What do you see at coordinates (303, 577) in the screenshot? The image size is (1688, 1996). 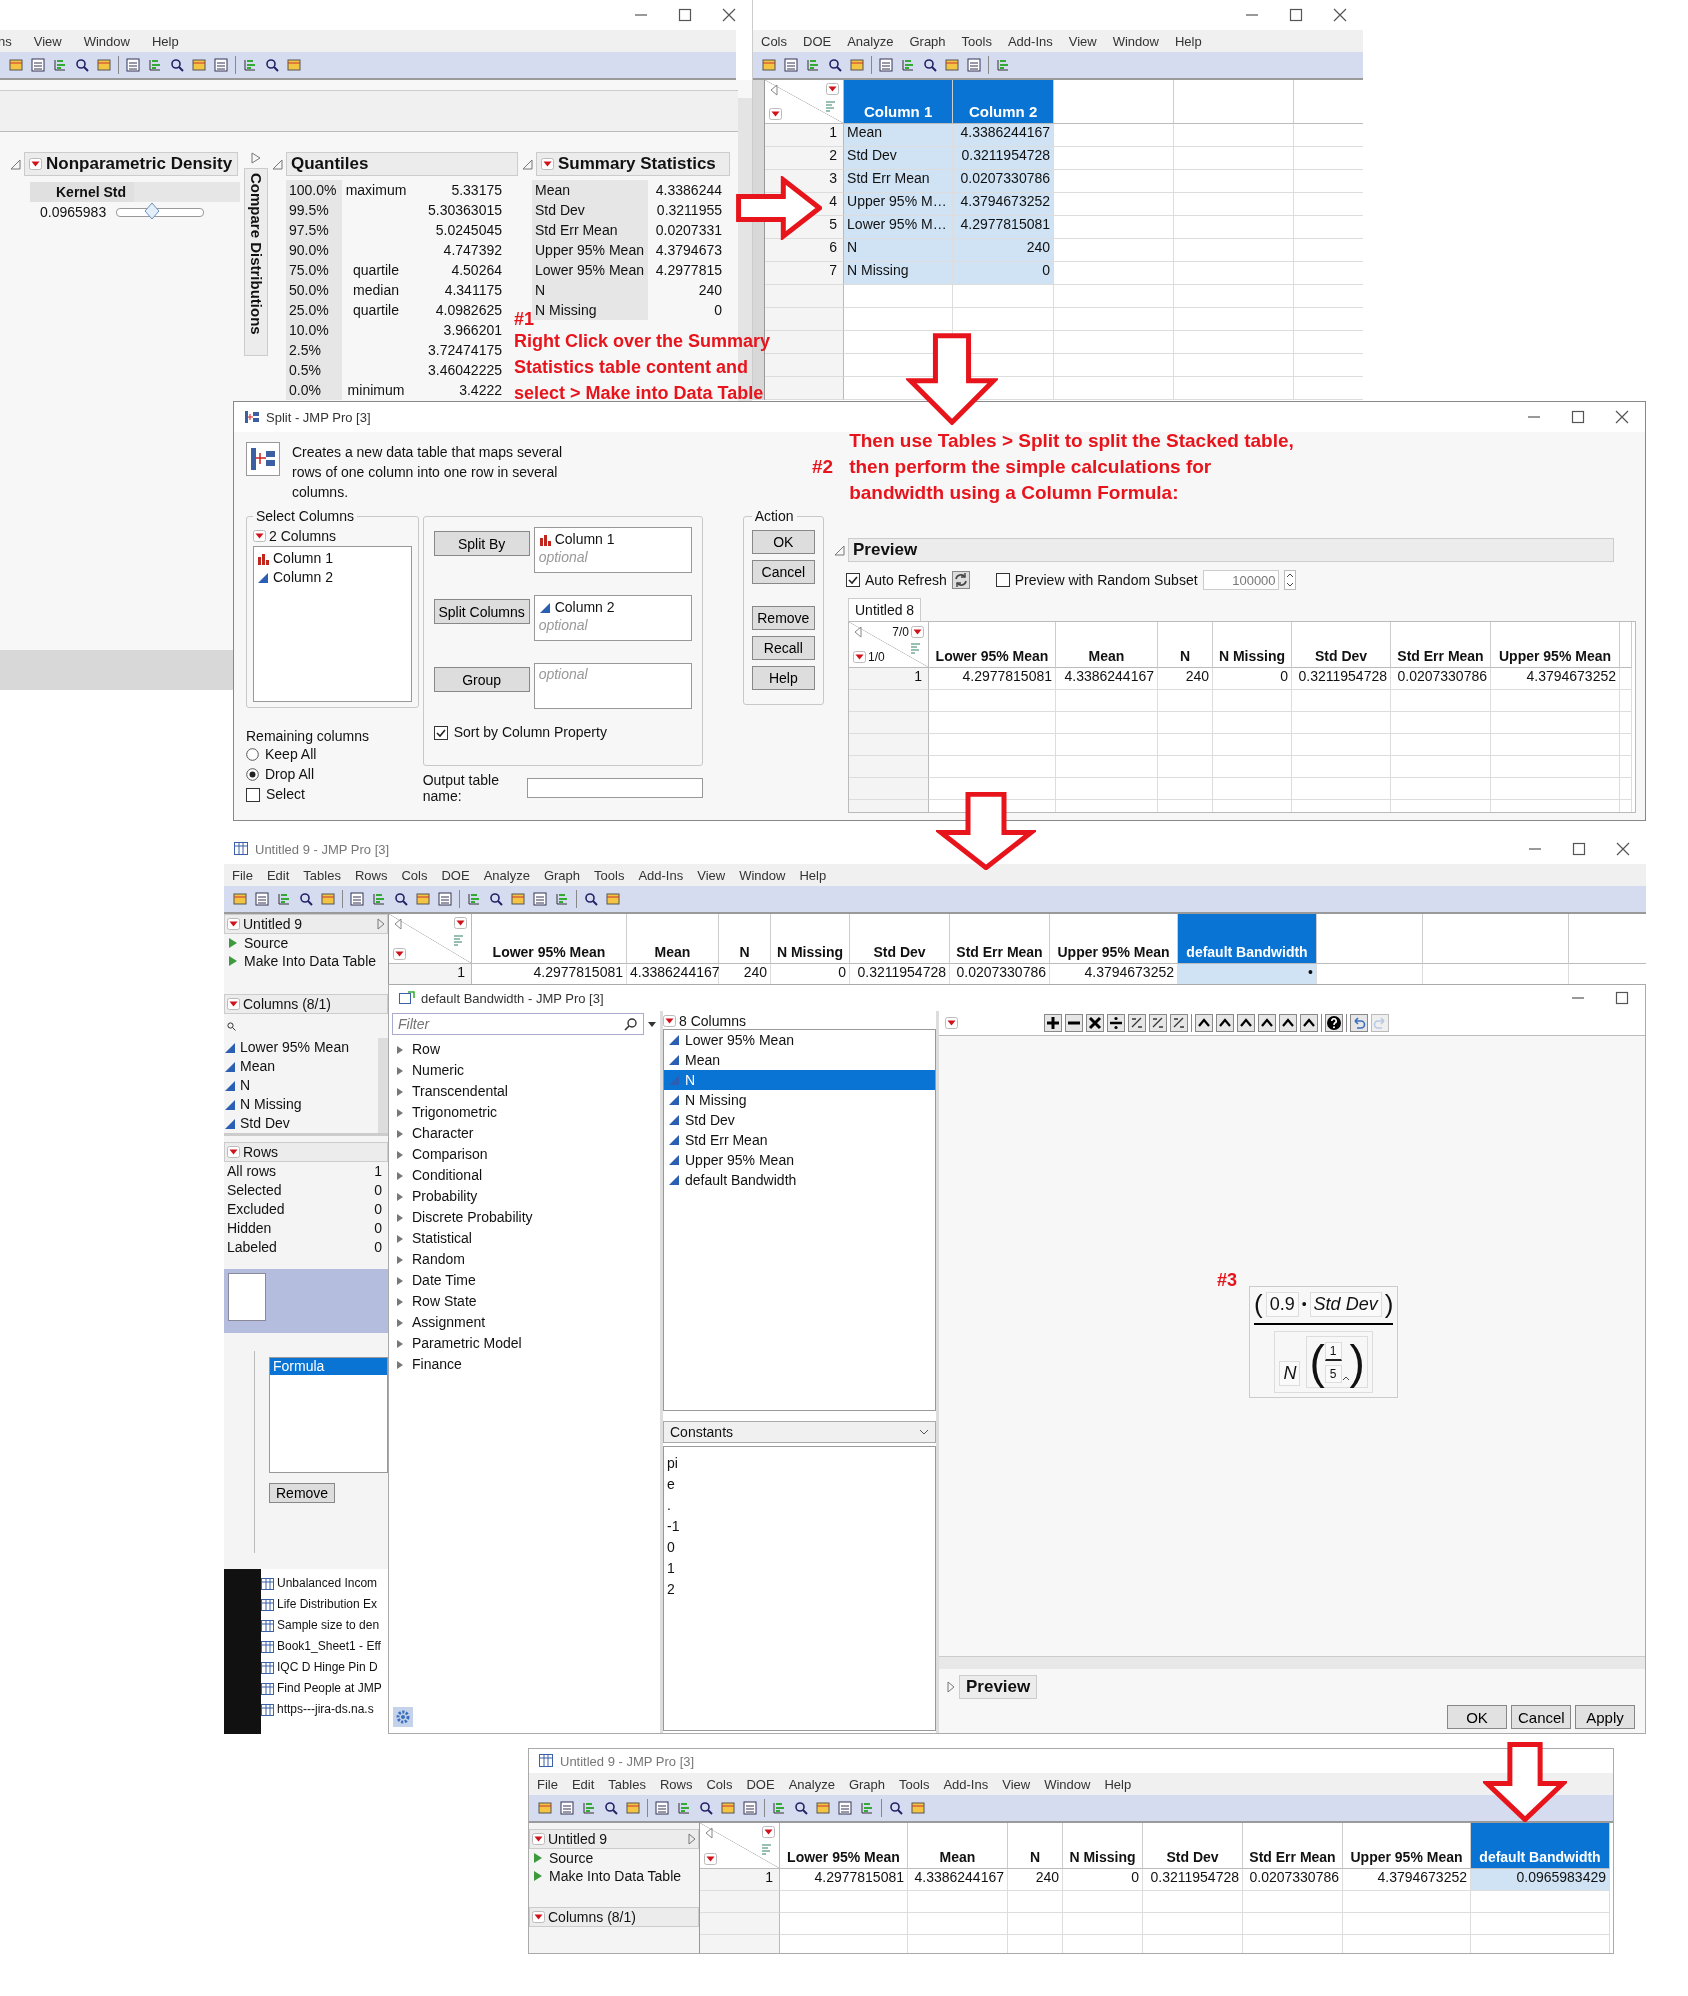 I see `column-name: Column 2` at bounding box center [303, 577].